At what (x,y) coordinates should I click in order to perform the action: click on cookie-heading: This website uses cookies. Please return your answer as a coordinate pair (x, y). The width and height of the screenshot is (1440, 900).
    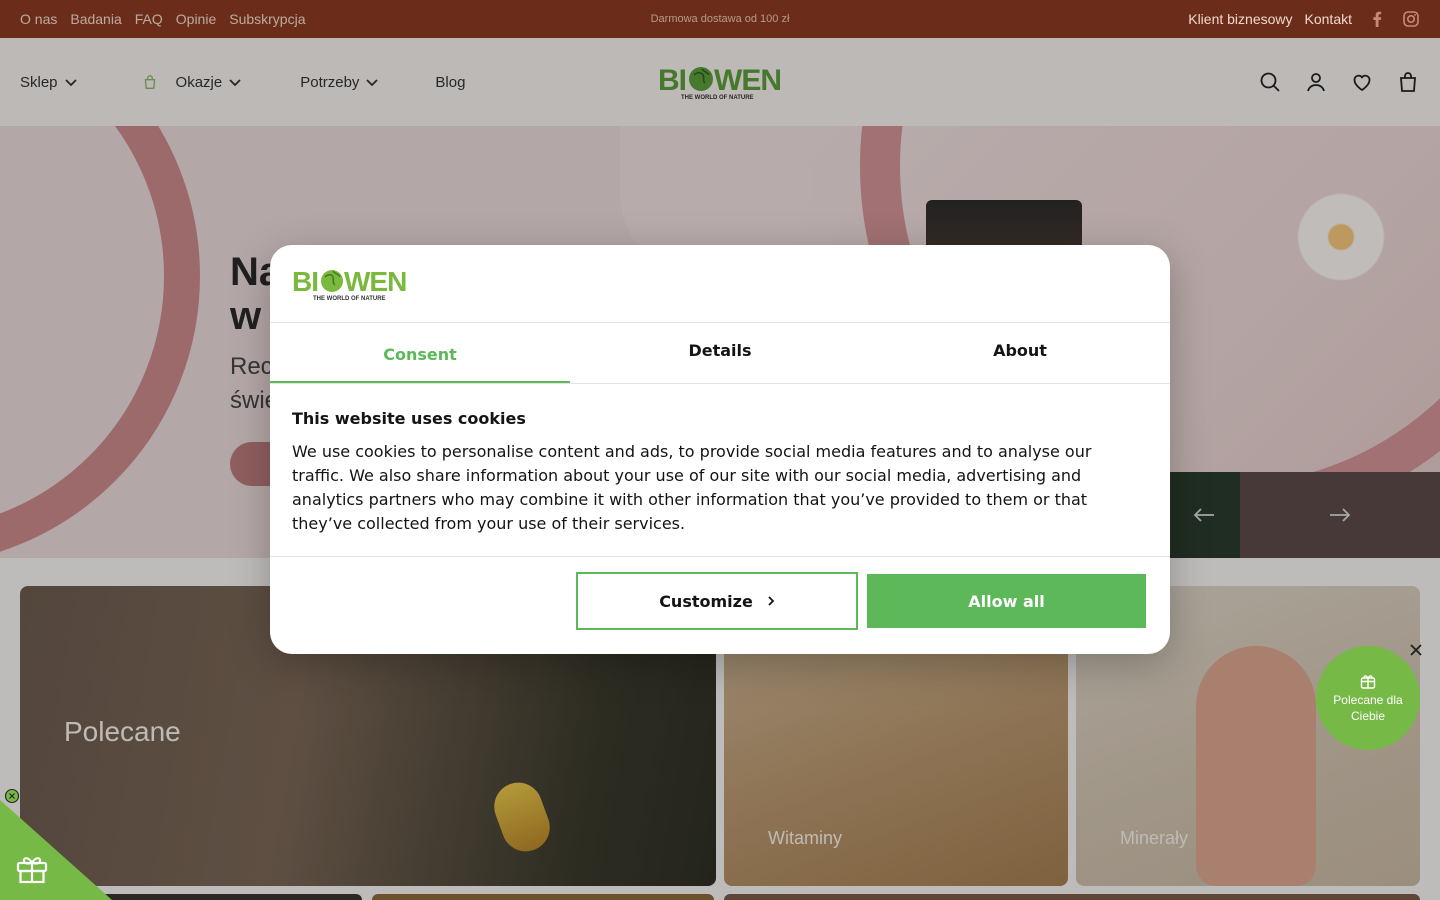
    Looking at the image, I should click on (409, 418).